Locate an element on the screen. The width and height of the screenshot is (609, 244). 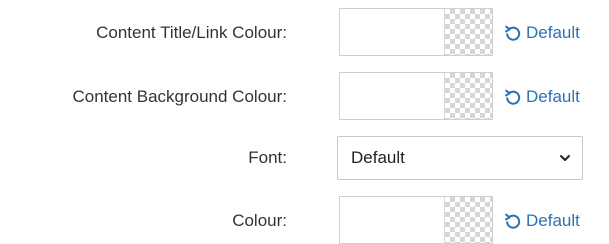
content-title-link-colour-picker is located at coordinates (416, 32).